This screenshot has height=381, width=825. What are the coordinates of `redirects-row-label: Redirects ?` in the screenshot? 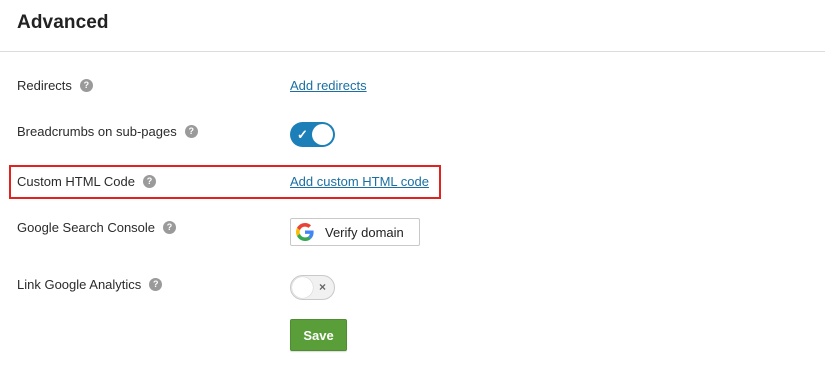 It's located at (55, 85).